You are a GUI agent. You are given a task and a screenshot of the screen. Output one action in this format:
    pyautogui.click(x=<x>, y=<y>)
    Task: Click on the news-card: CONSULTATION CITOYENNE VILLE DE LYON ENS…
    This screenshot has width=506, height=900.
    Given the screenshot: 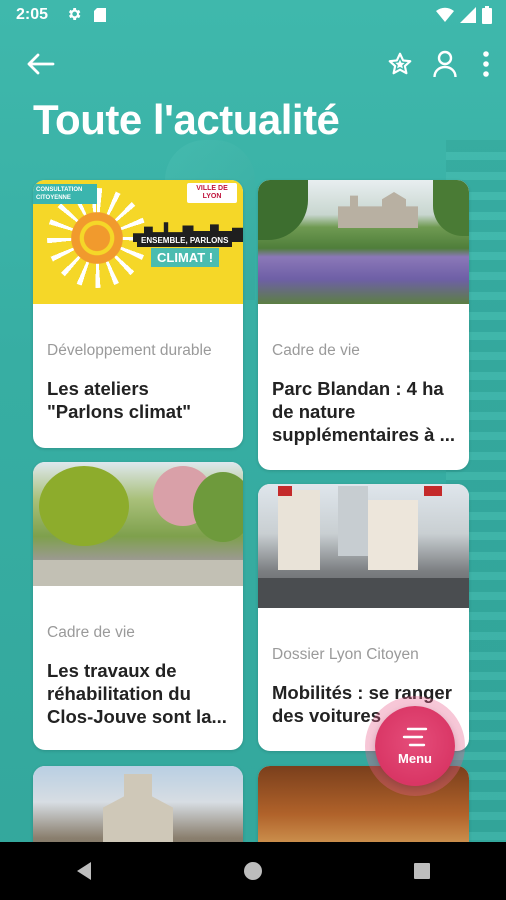 What is the action you would take?
    pyautogui.click(x=138, y=314)
    